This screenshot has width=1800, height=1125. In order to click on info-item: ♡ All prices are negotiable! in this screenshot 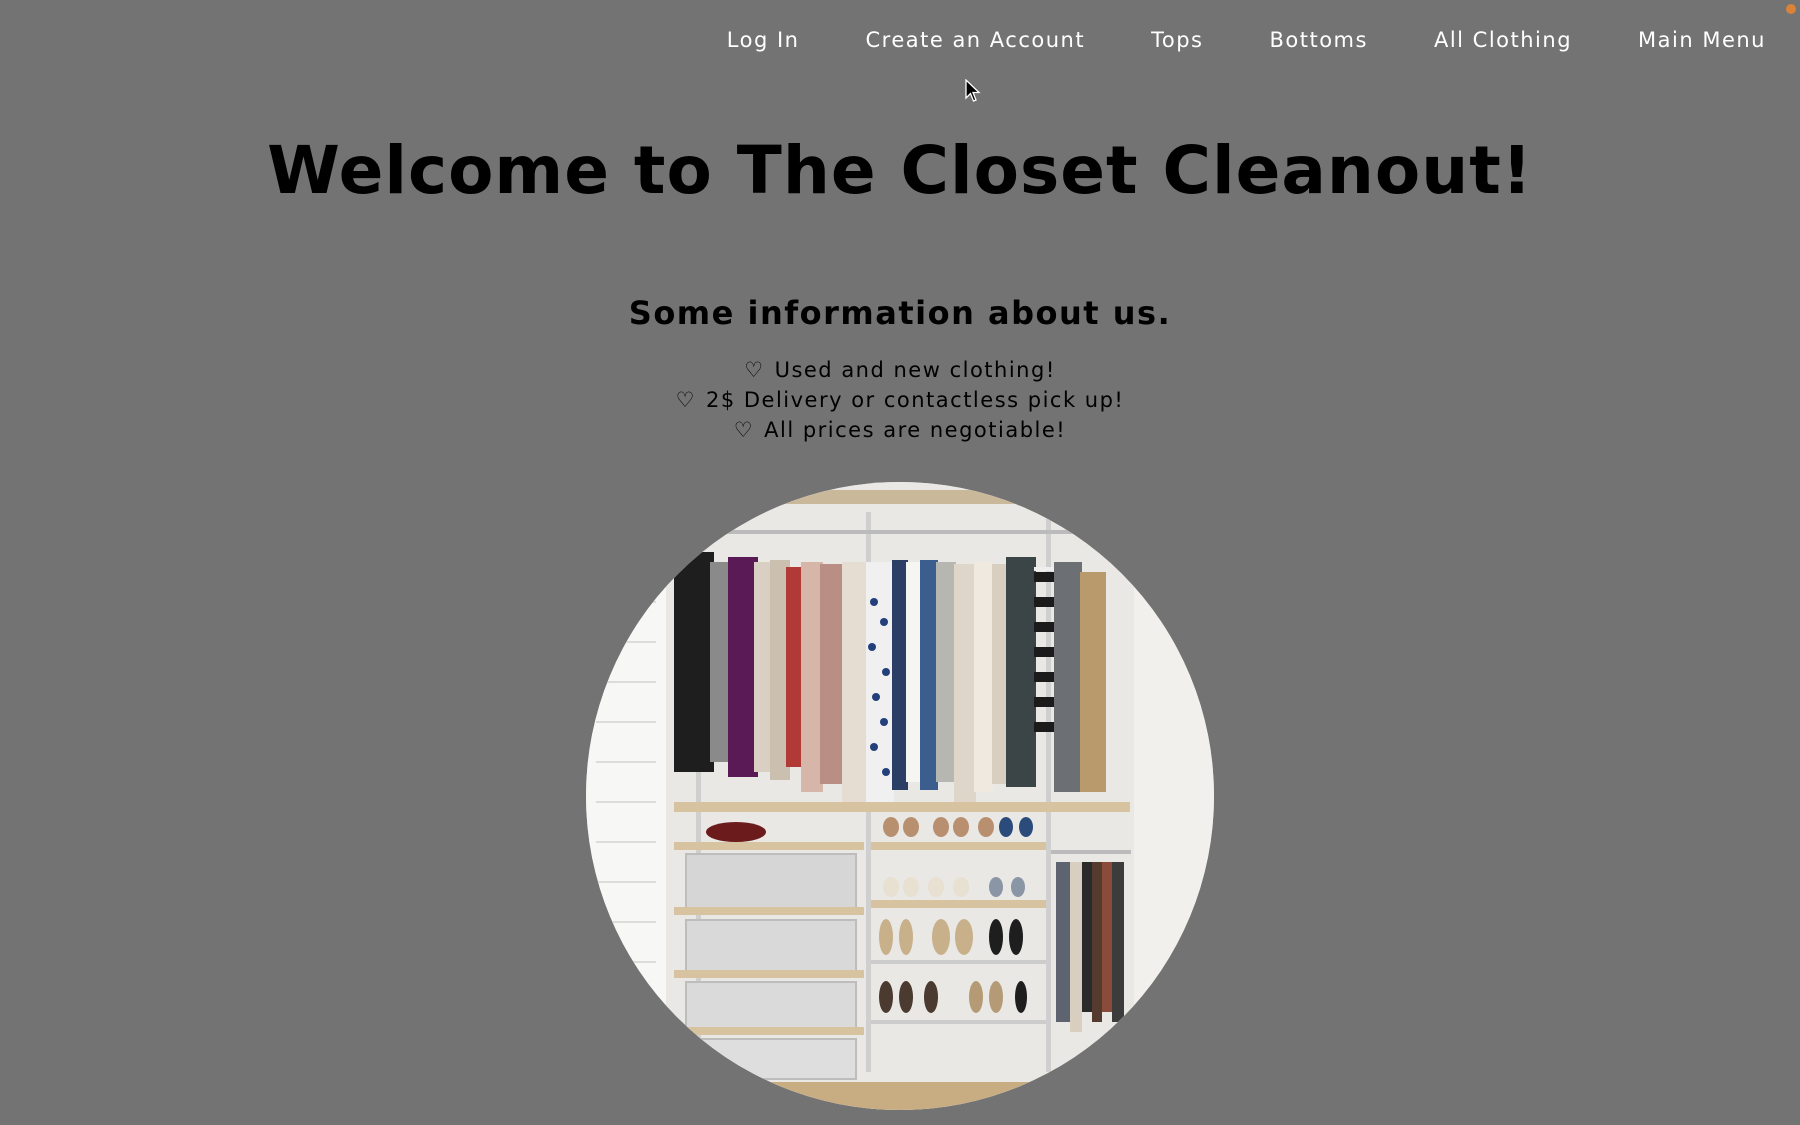, I will do `click(900, 430)`.